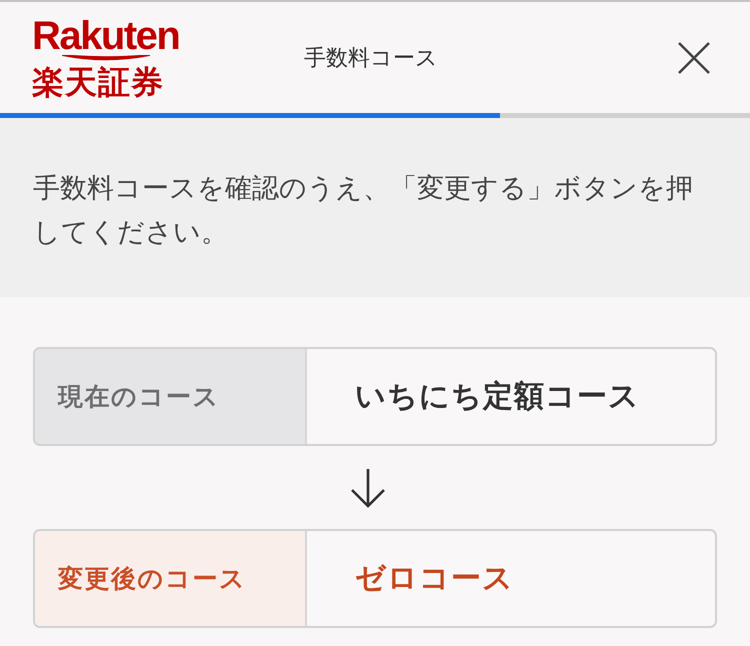 The width and height of the screenshot is (750, 646). I want to click on close-button, so click(694, 58).